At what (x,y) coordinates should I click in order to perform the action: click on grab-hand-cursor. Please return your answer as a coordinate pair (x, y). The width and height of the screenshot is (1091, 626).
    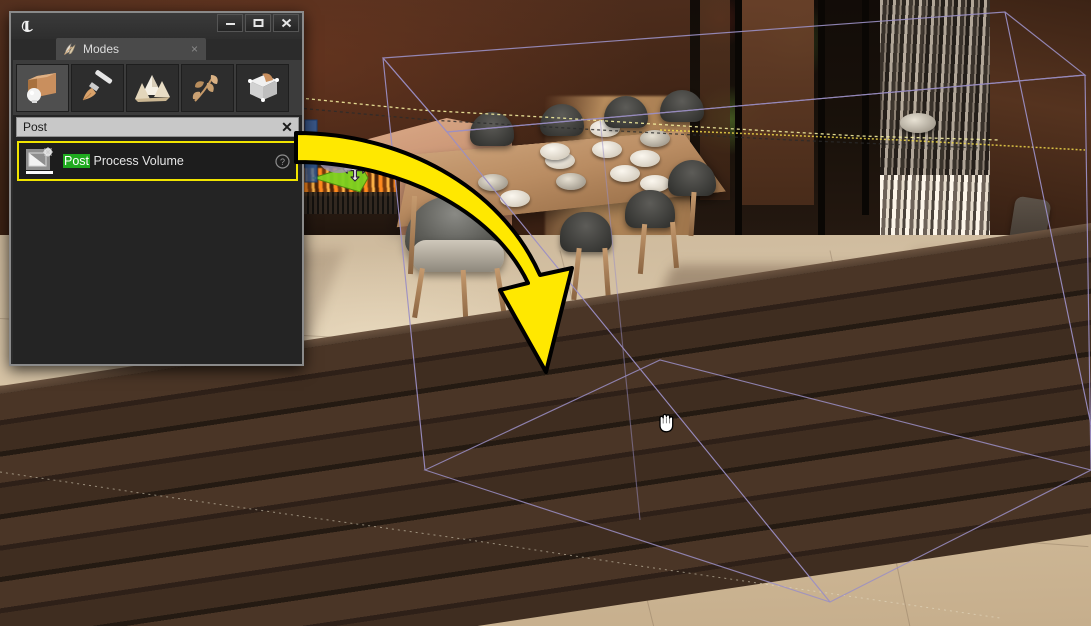
    Looking at the image, I should click on (667, 424).